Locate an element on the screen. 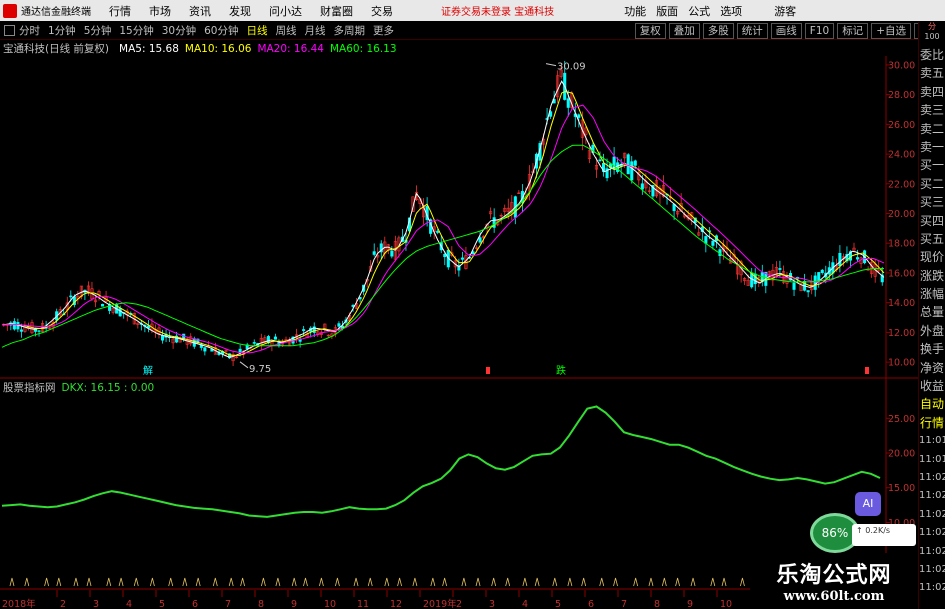  menu-item-market: 行情 is located at coordinates (120, 11).